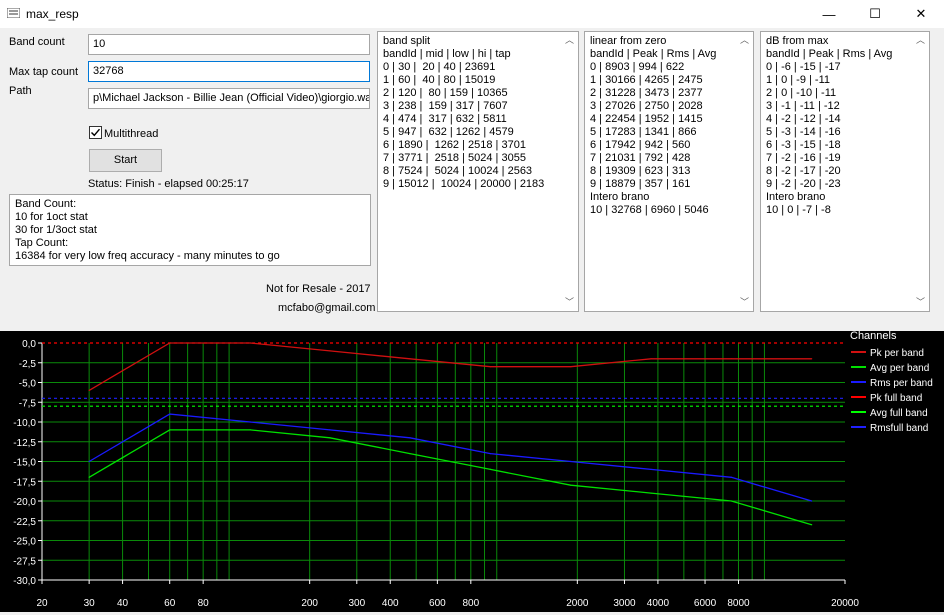 The height and width of the screenshot is (615, 944). What do you see at coordinates (390, 603) in the screenshot?
I see `x-tick-label: 400` at bounding box center [390, 603].